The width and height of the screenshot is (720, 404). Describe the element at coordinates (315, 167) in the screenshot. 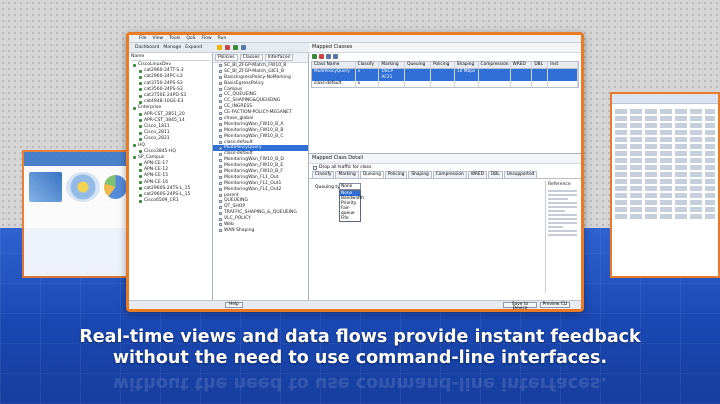

I see `drop-traffic-checkbox` at that location.